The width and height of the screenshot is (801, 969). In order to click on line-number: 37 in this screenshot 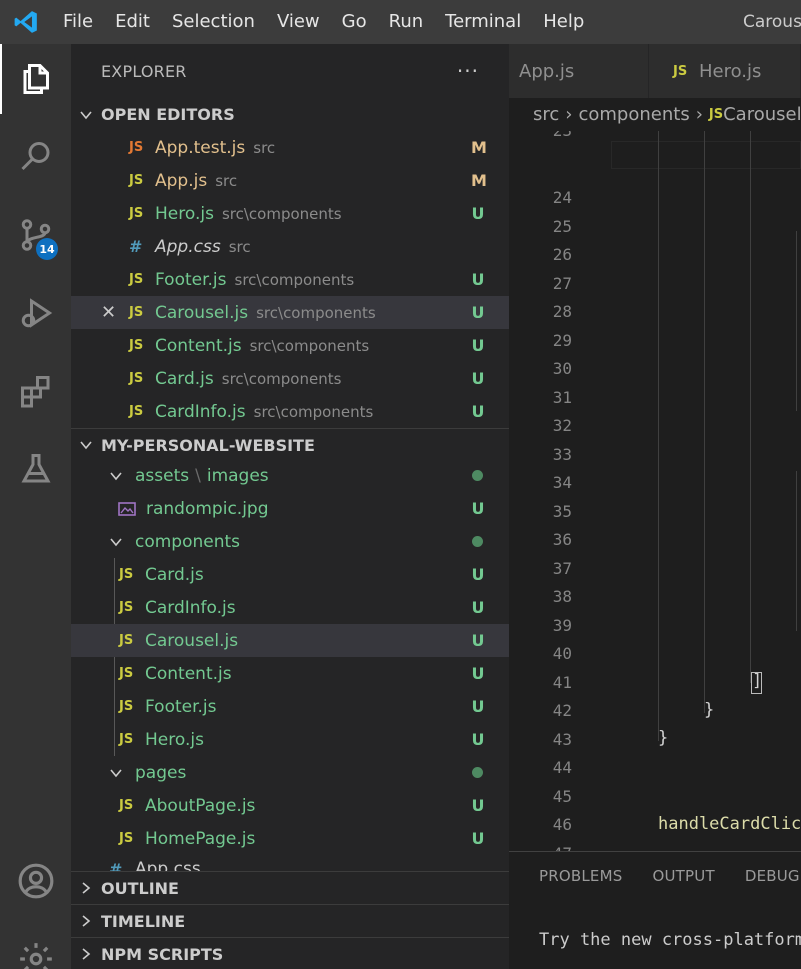, I will do `click(562, 568)`.